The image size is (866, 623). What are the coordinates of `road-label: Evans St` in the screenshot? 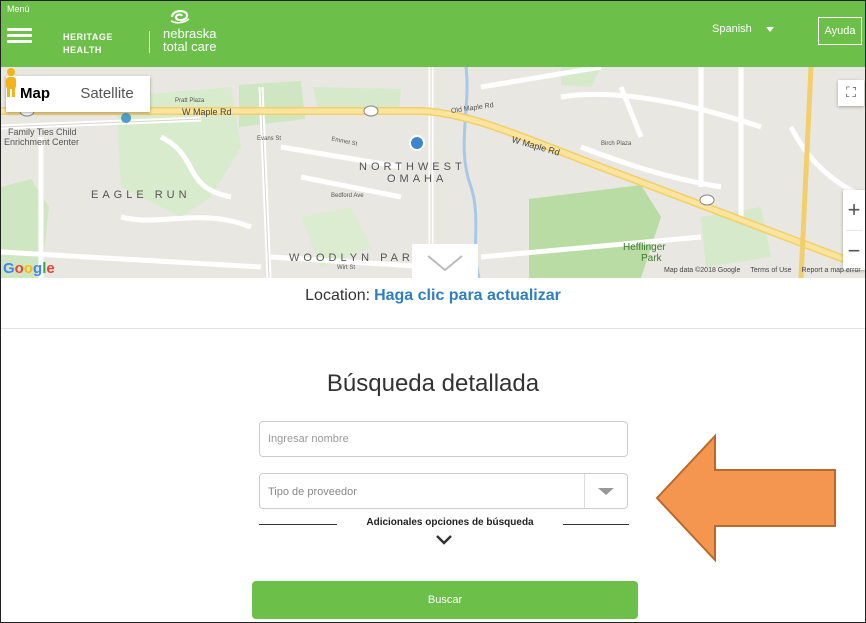 It's located at (269, 139).